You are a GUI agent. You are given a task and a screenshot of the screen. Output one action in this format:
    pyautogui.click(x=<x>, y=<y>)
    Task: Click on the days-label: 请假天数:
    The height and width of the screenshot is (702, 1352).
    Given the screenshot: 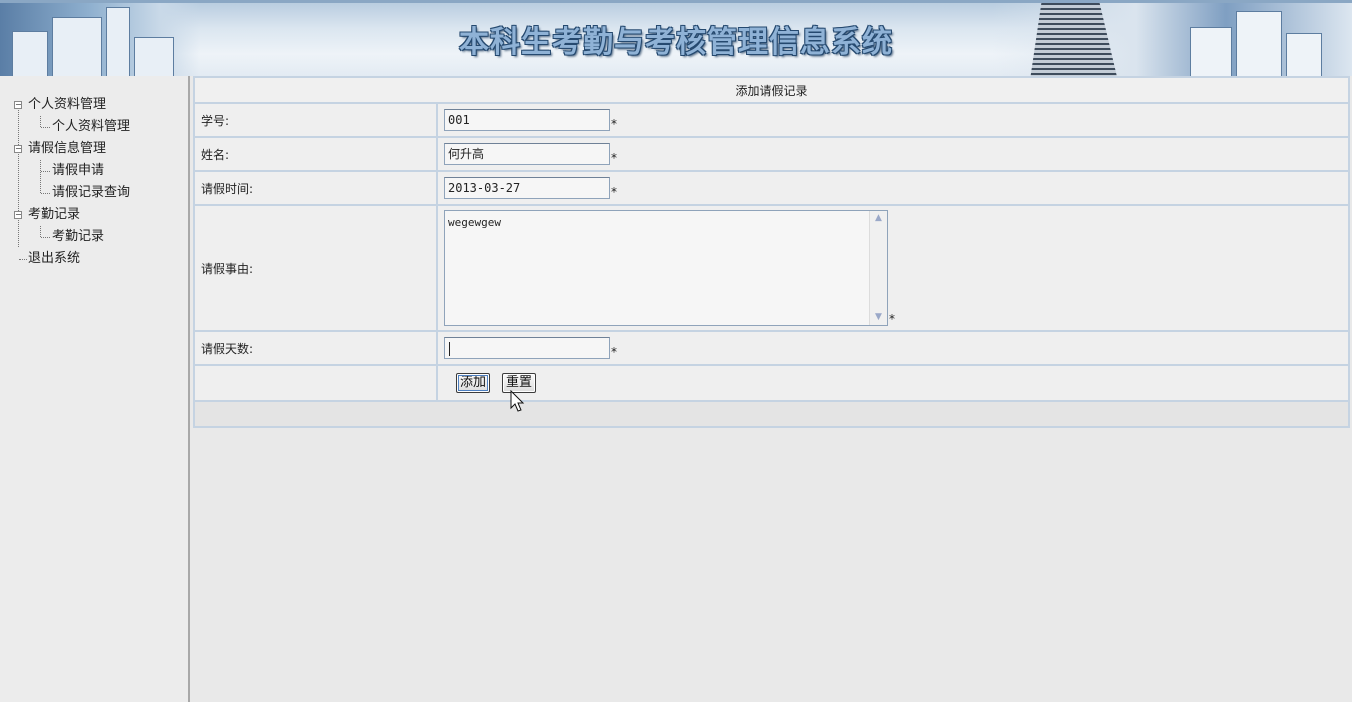 What is the action you would take?
    pyautogui.click(x=315, y=348)
    